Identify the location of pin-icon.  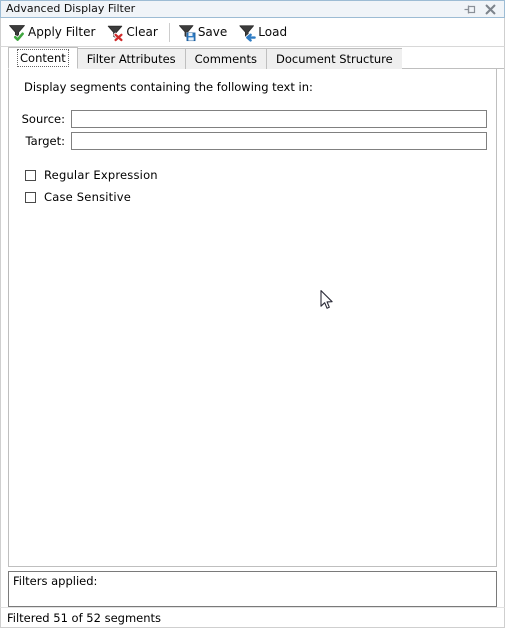
(469, 9).